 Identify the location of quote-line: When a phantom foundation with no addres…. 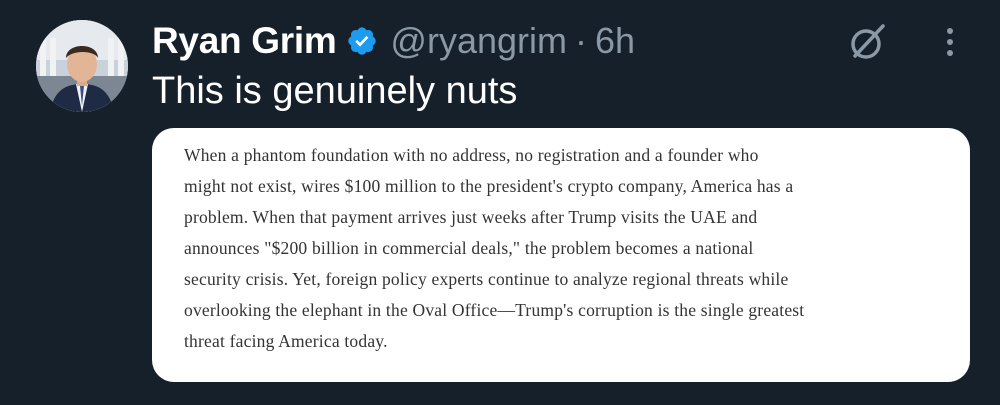
(471, 155).